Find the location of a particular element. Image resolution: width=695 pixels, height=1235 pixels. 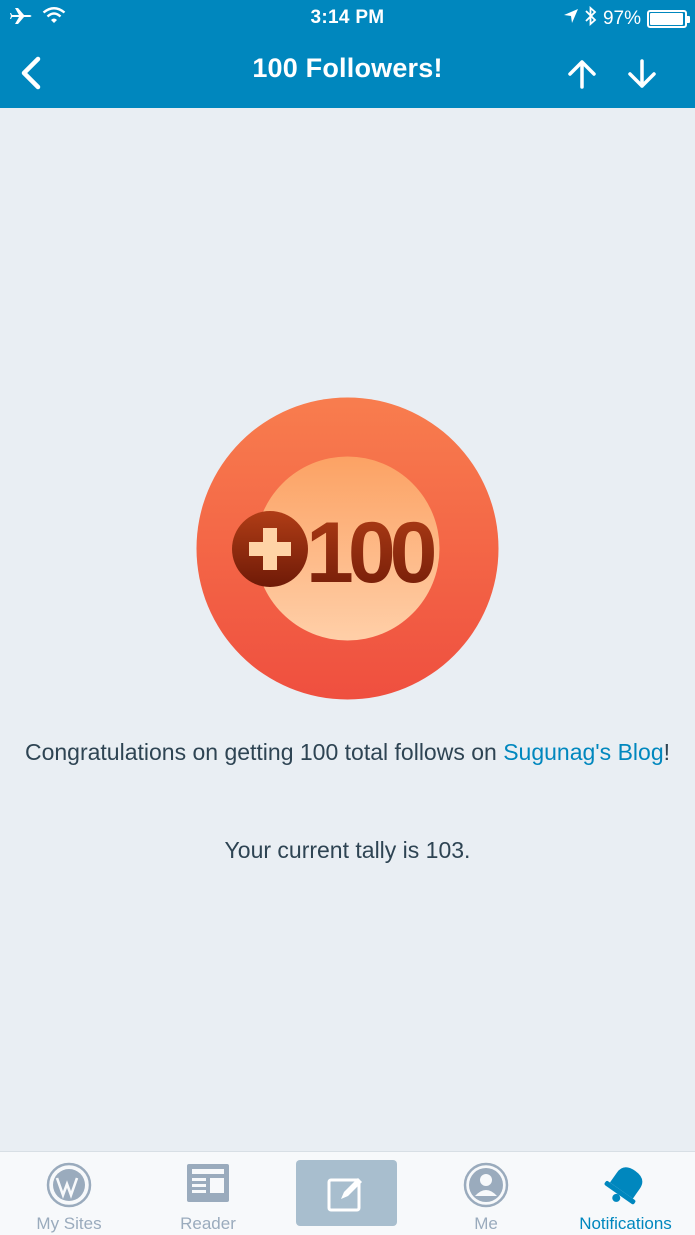

top-bar: 3:14 PM 97% 100 Followers! is located at coordinates (347, 54).